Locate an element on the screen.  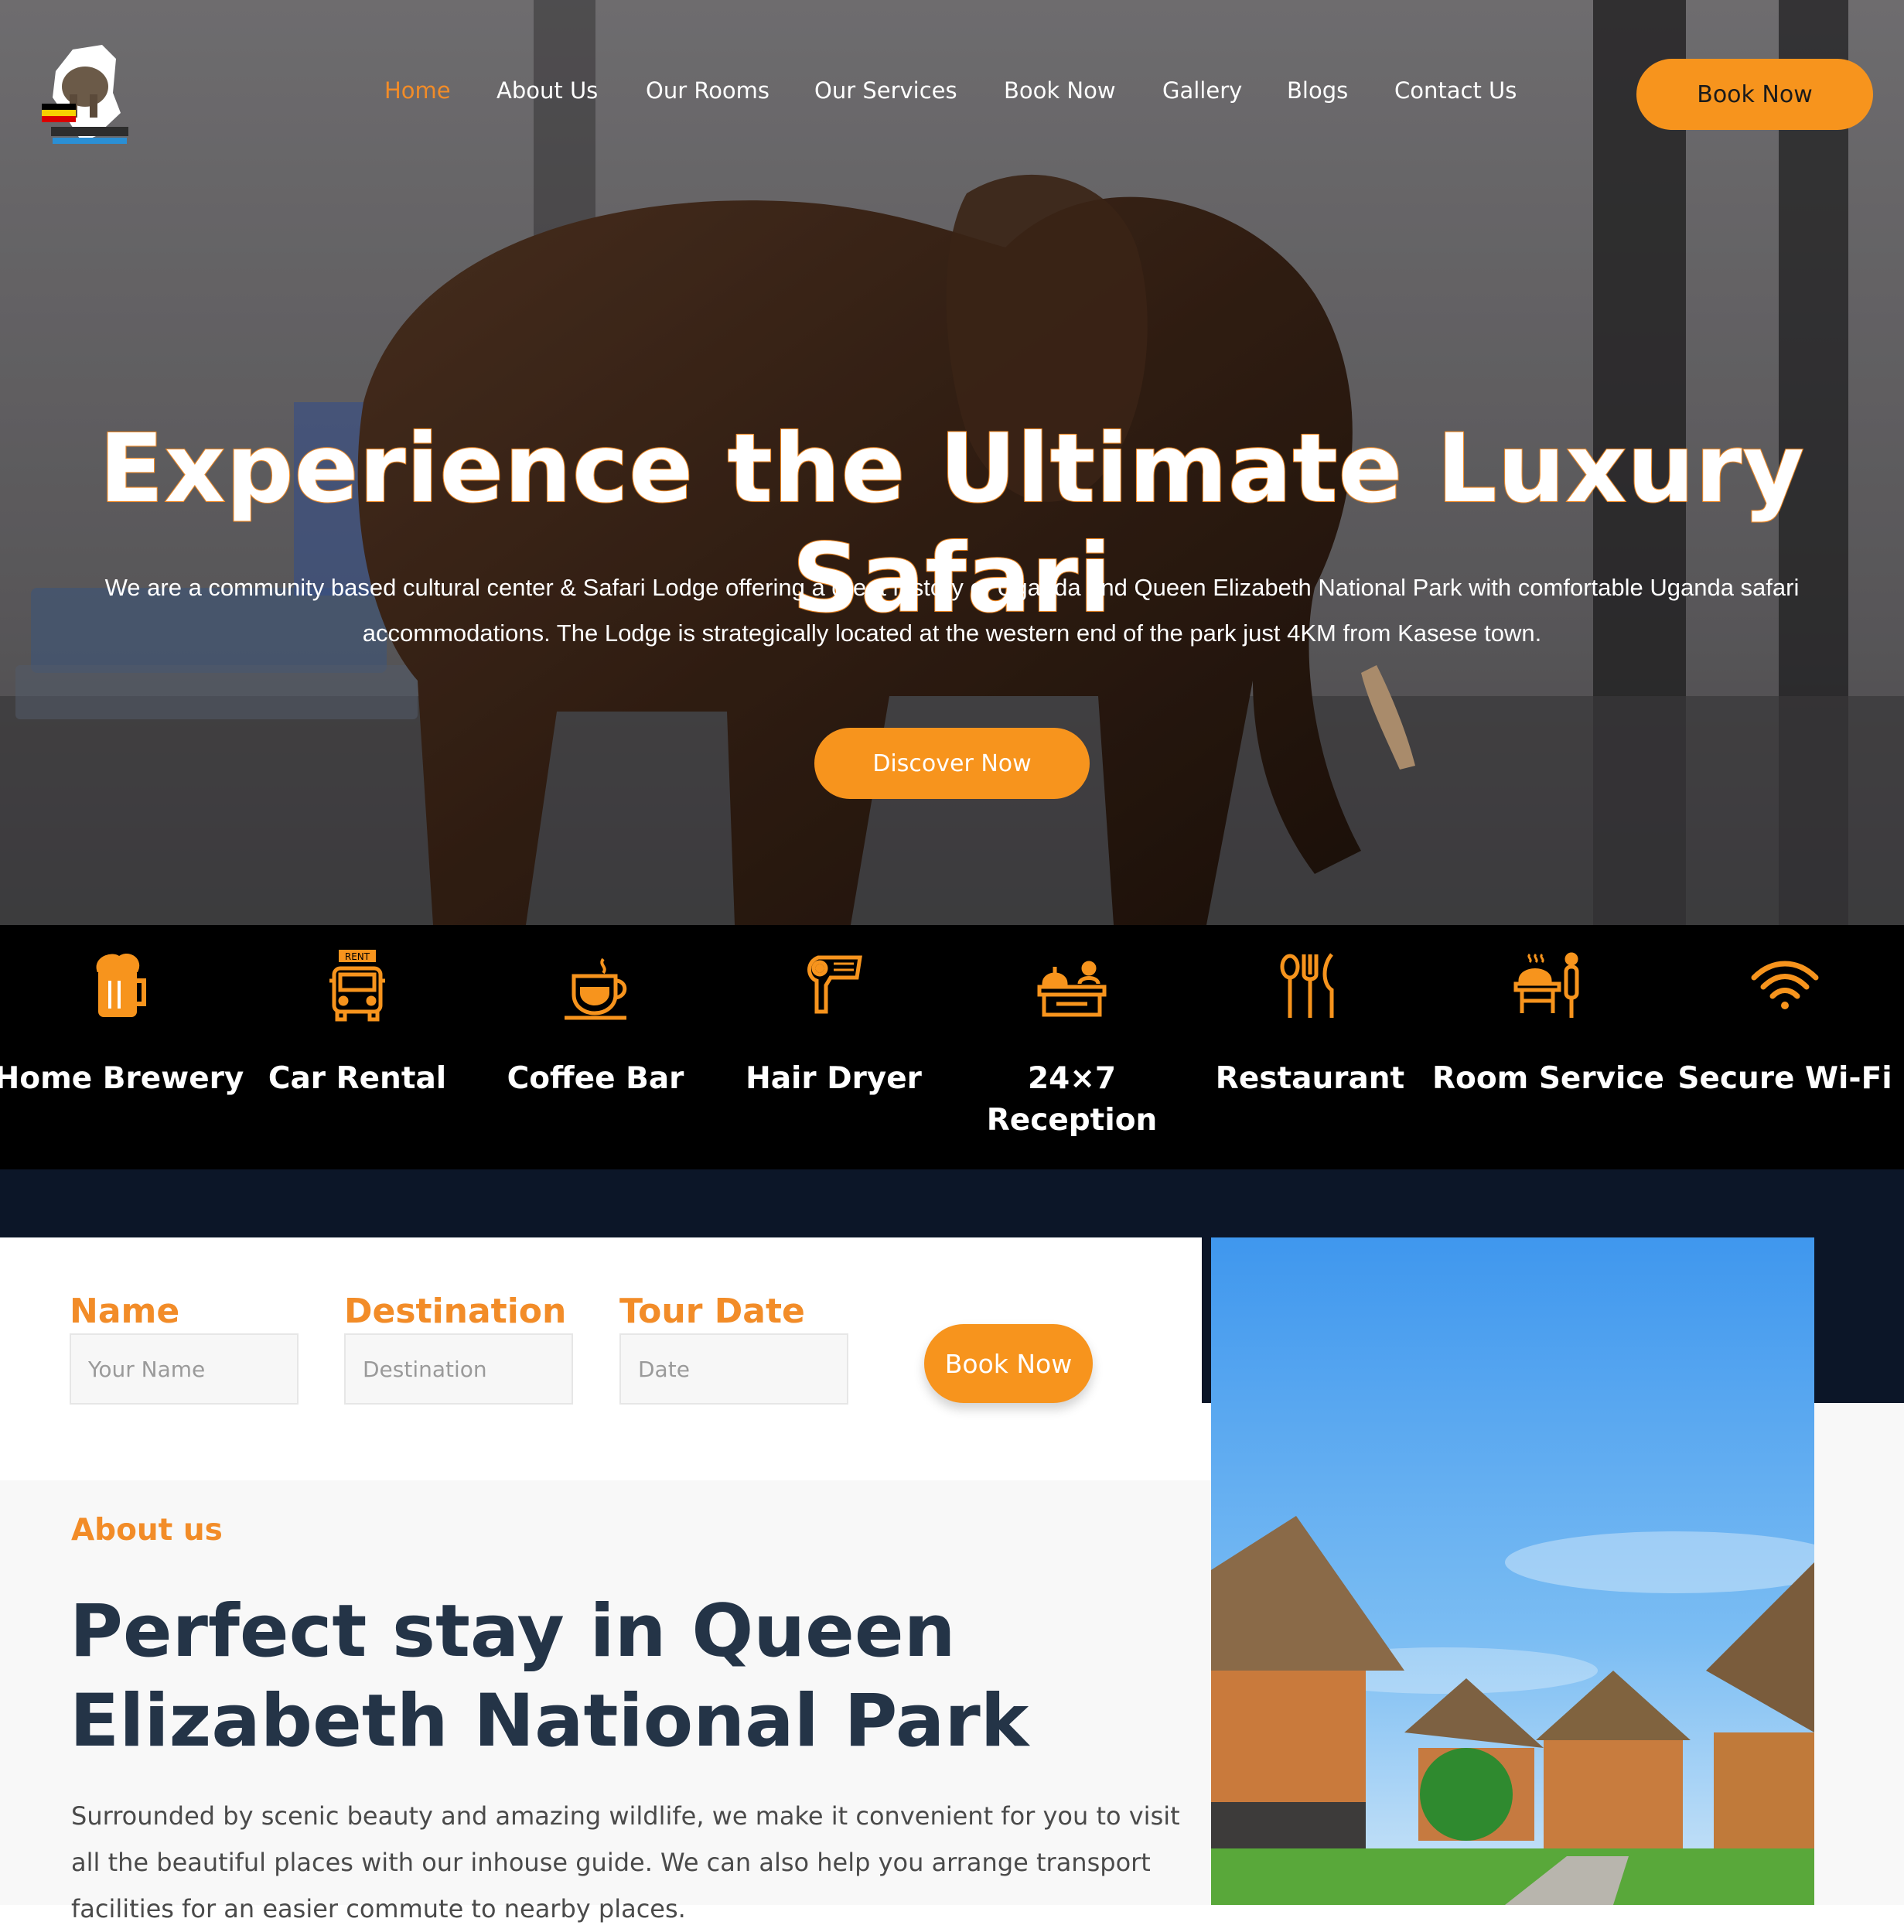
beer-mug-icon is located at coordinates (121, 985).